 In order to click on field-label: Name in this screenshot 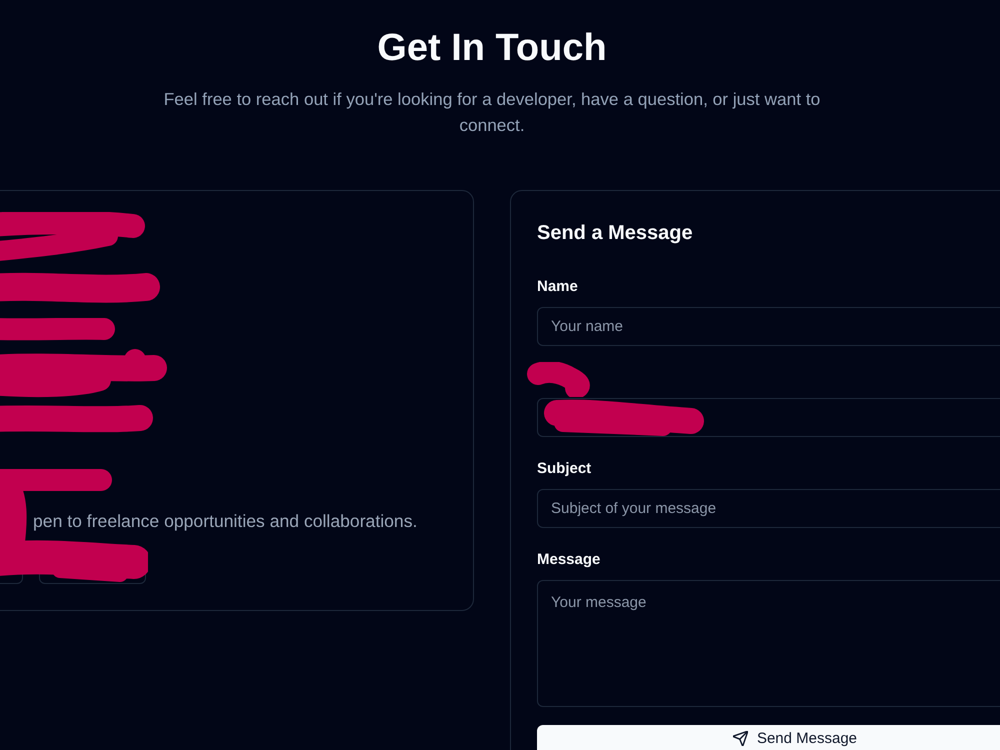, I will do `click(558, 287)`.